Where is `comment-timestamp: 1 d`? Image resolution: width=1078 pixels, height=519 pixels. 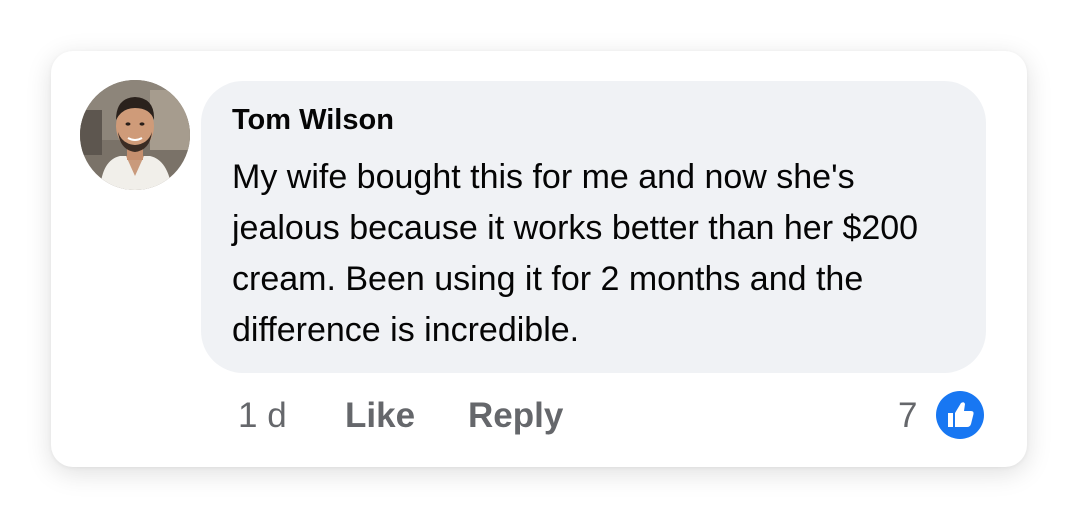
comment-timestamp: 1 d is located at coordinates (262, 416).